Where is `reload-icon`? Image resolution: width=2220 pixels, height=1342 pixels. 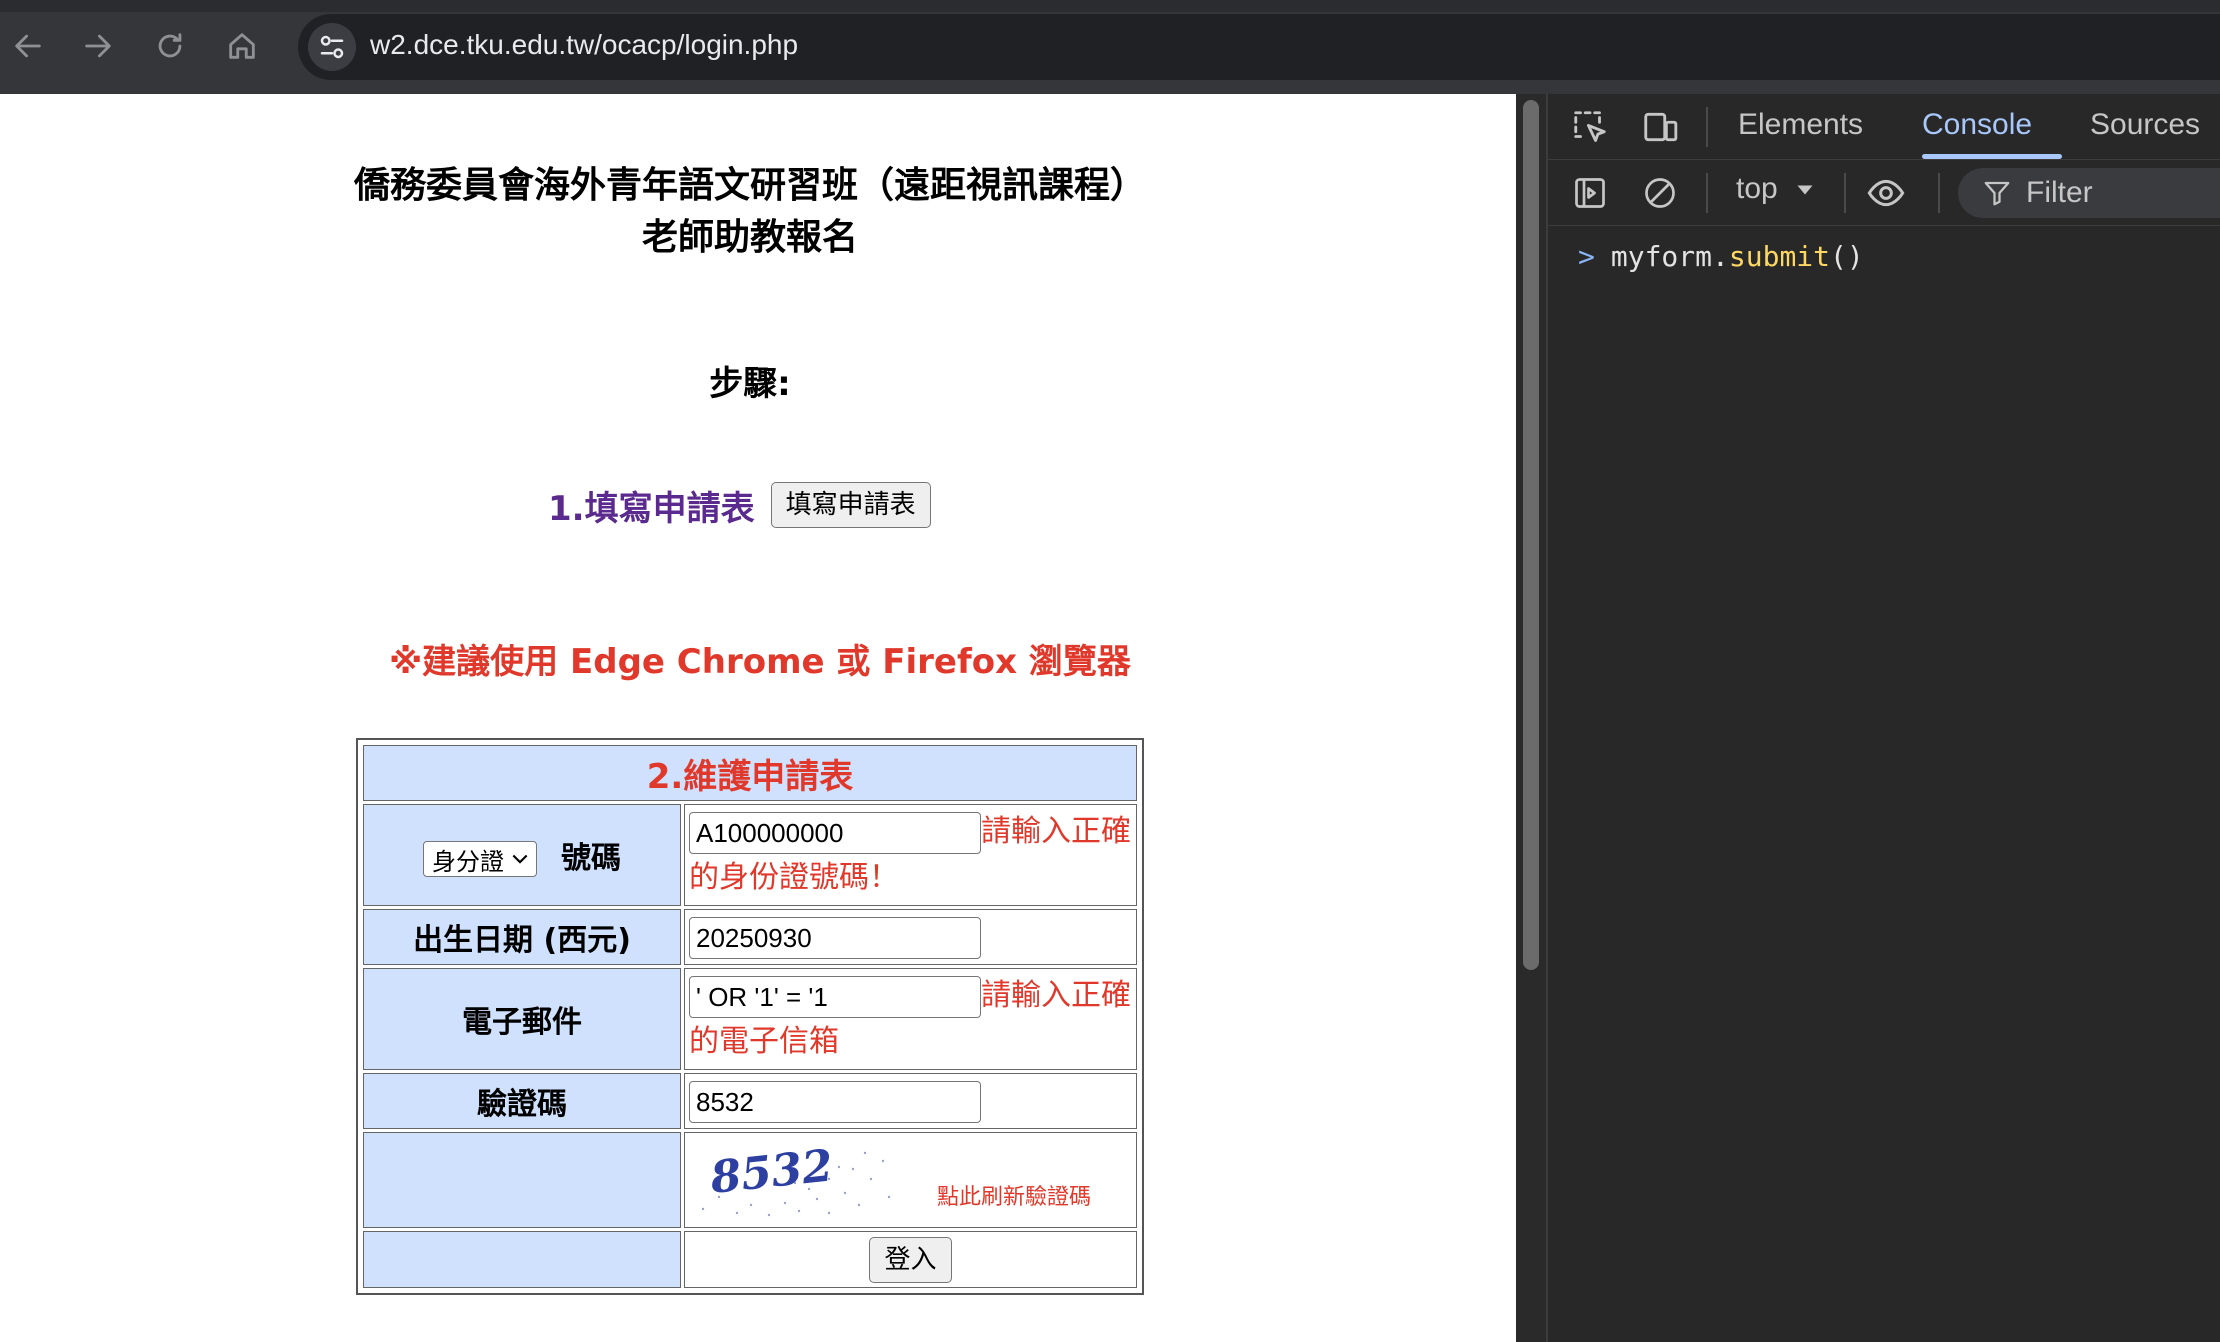 reload-icon is located at coordinates (170, 45).